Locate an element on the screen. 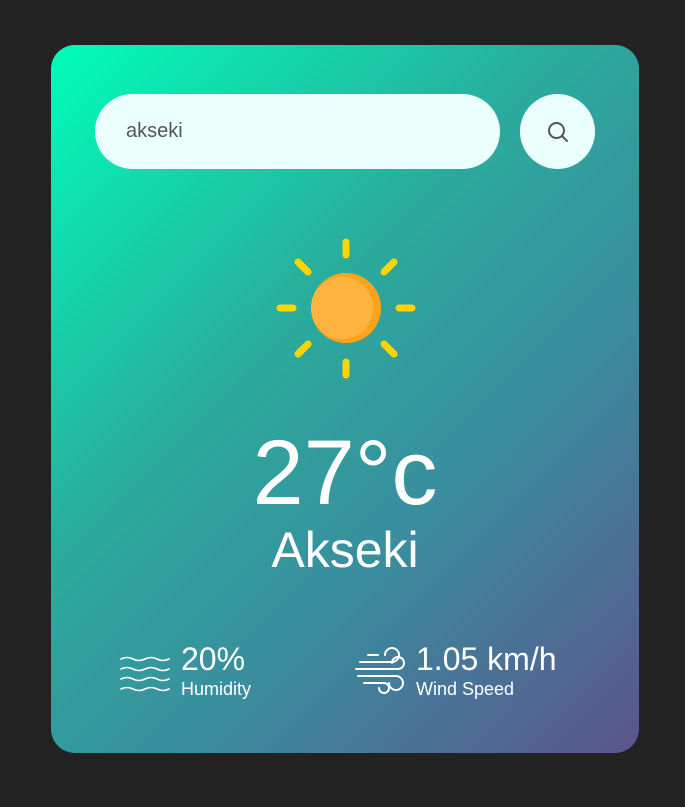 Image resolution: width=685 pixels, height=807 pixels. wind-detail: 1.05 km/h Wind Speed is located at coordinates (455, 671).